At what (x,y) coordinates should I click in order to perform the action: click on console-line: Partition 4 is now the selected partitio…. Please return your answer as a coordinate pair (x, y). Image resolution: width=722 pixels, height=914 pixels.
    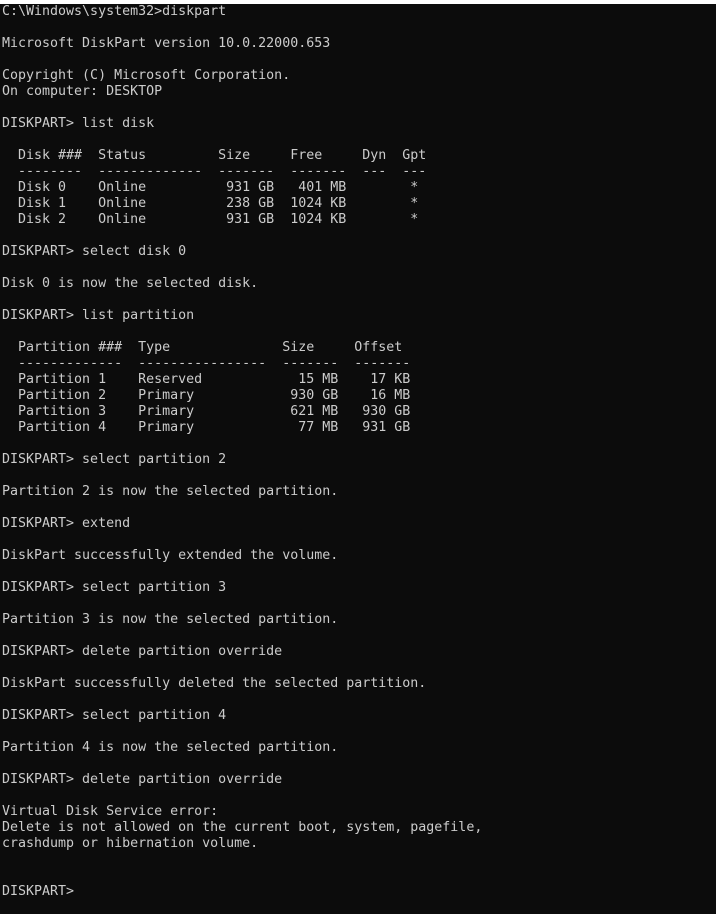
    Looking at the image, I should click on (170, 747).